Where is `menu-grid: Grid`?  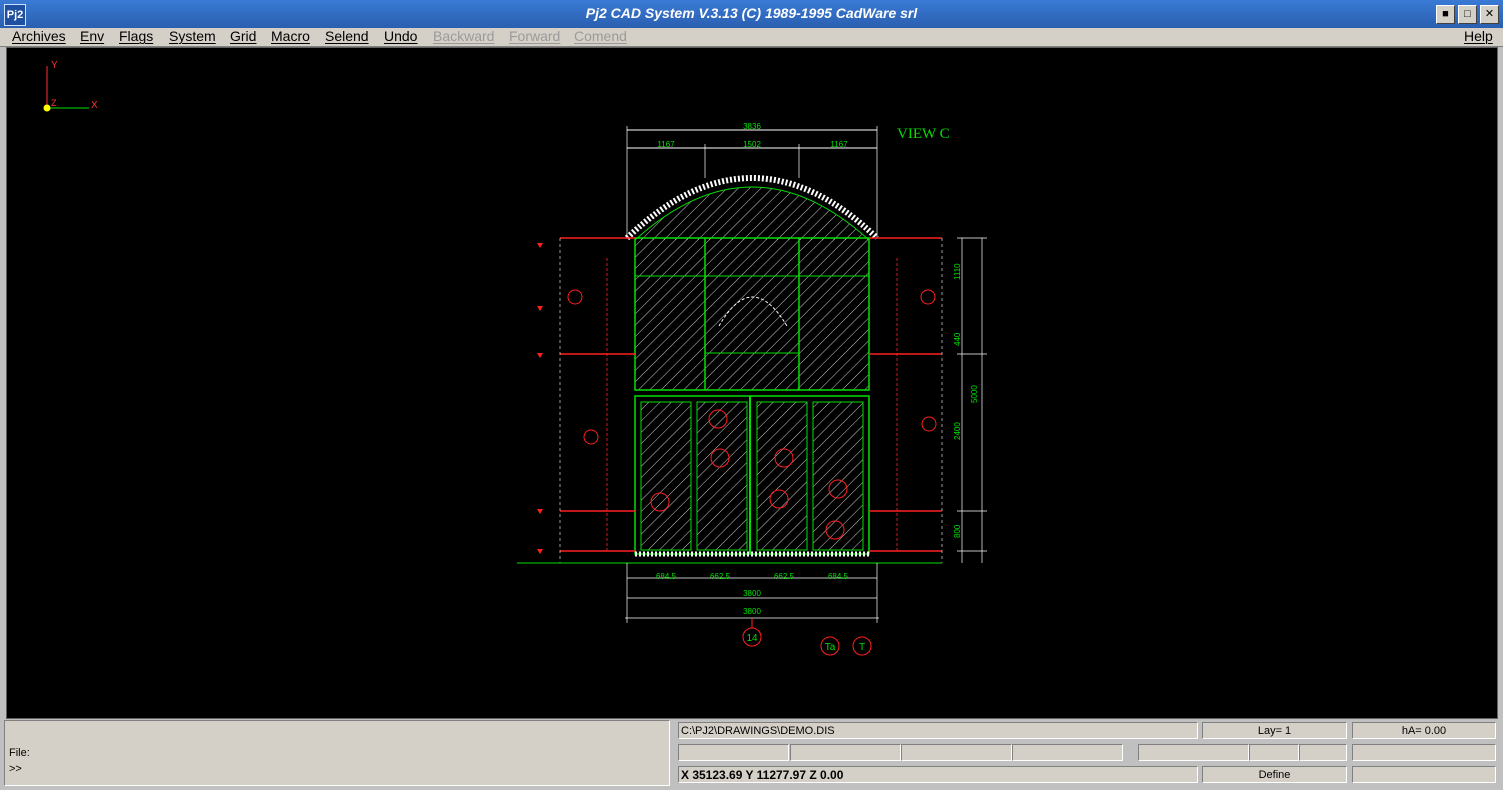
menu-grid: Grid is located at coordinates (243, 37).